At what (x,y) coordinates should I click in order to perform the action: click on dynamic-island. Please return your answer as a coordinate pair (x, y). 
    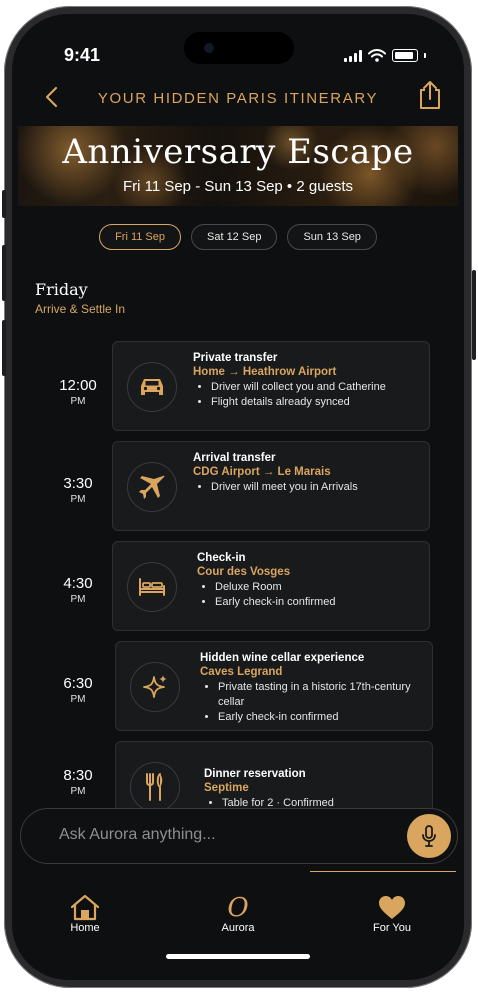
    Looking at the image, I should click on (239, 48).